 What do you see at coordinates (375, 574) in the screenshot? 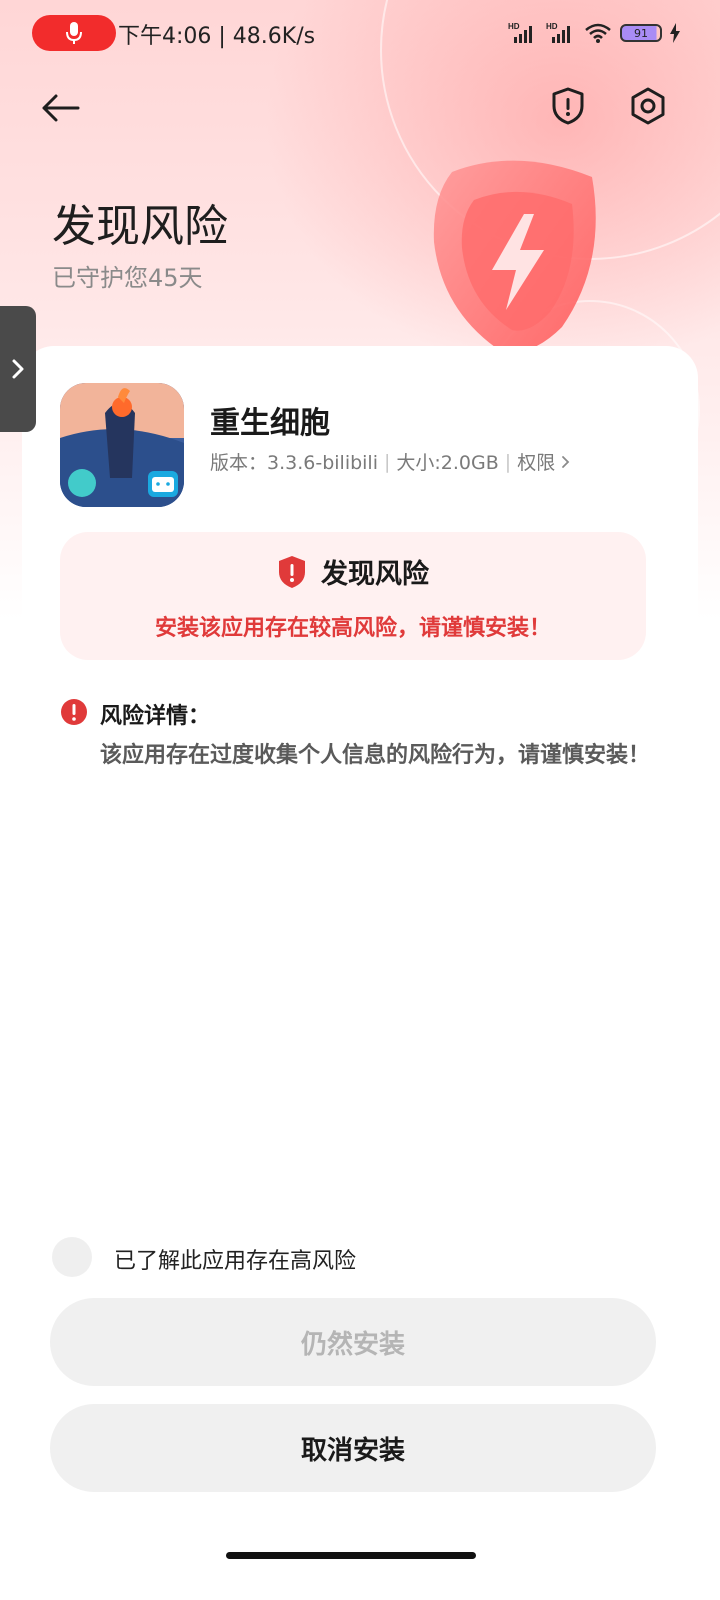
I see `risk-banner-title: 发现风险` at bounding box center [375, 574].